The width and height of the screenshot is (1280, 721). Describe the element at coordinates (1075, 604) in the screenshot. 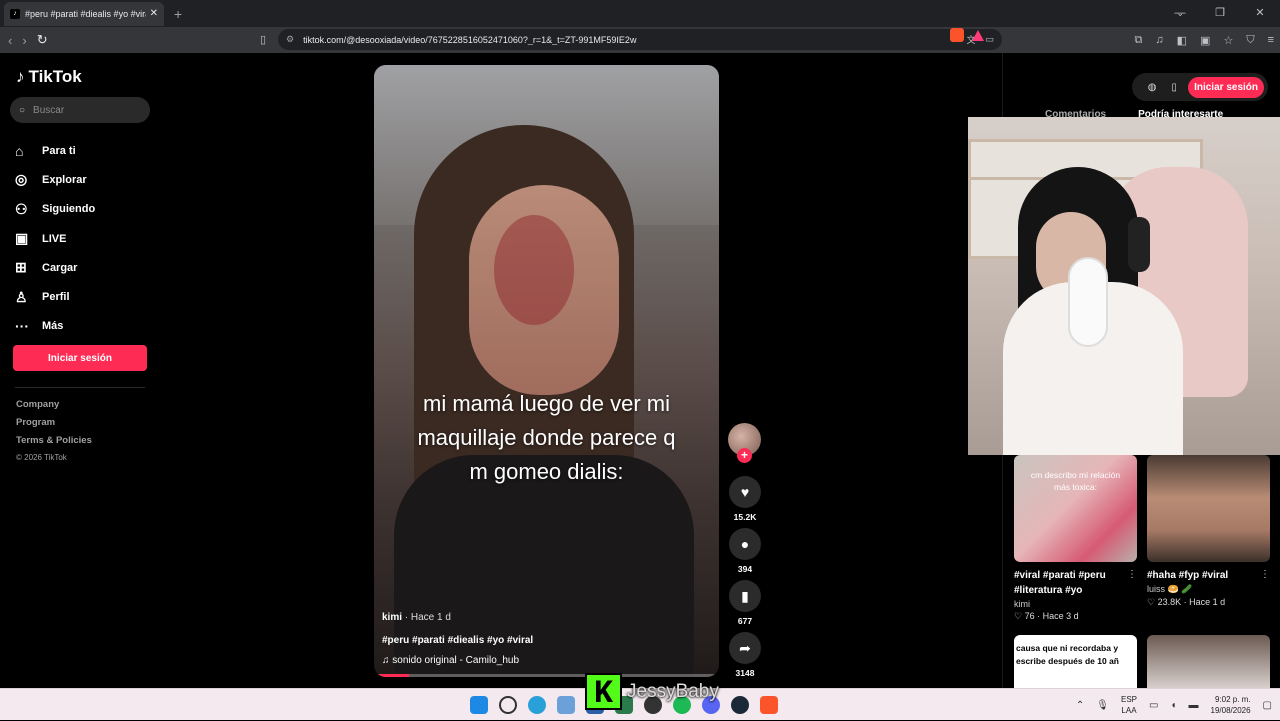

I see `video-user: kimi` at that location.